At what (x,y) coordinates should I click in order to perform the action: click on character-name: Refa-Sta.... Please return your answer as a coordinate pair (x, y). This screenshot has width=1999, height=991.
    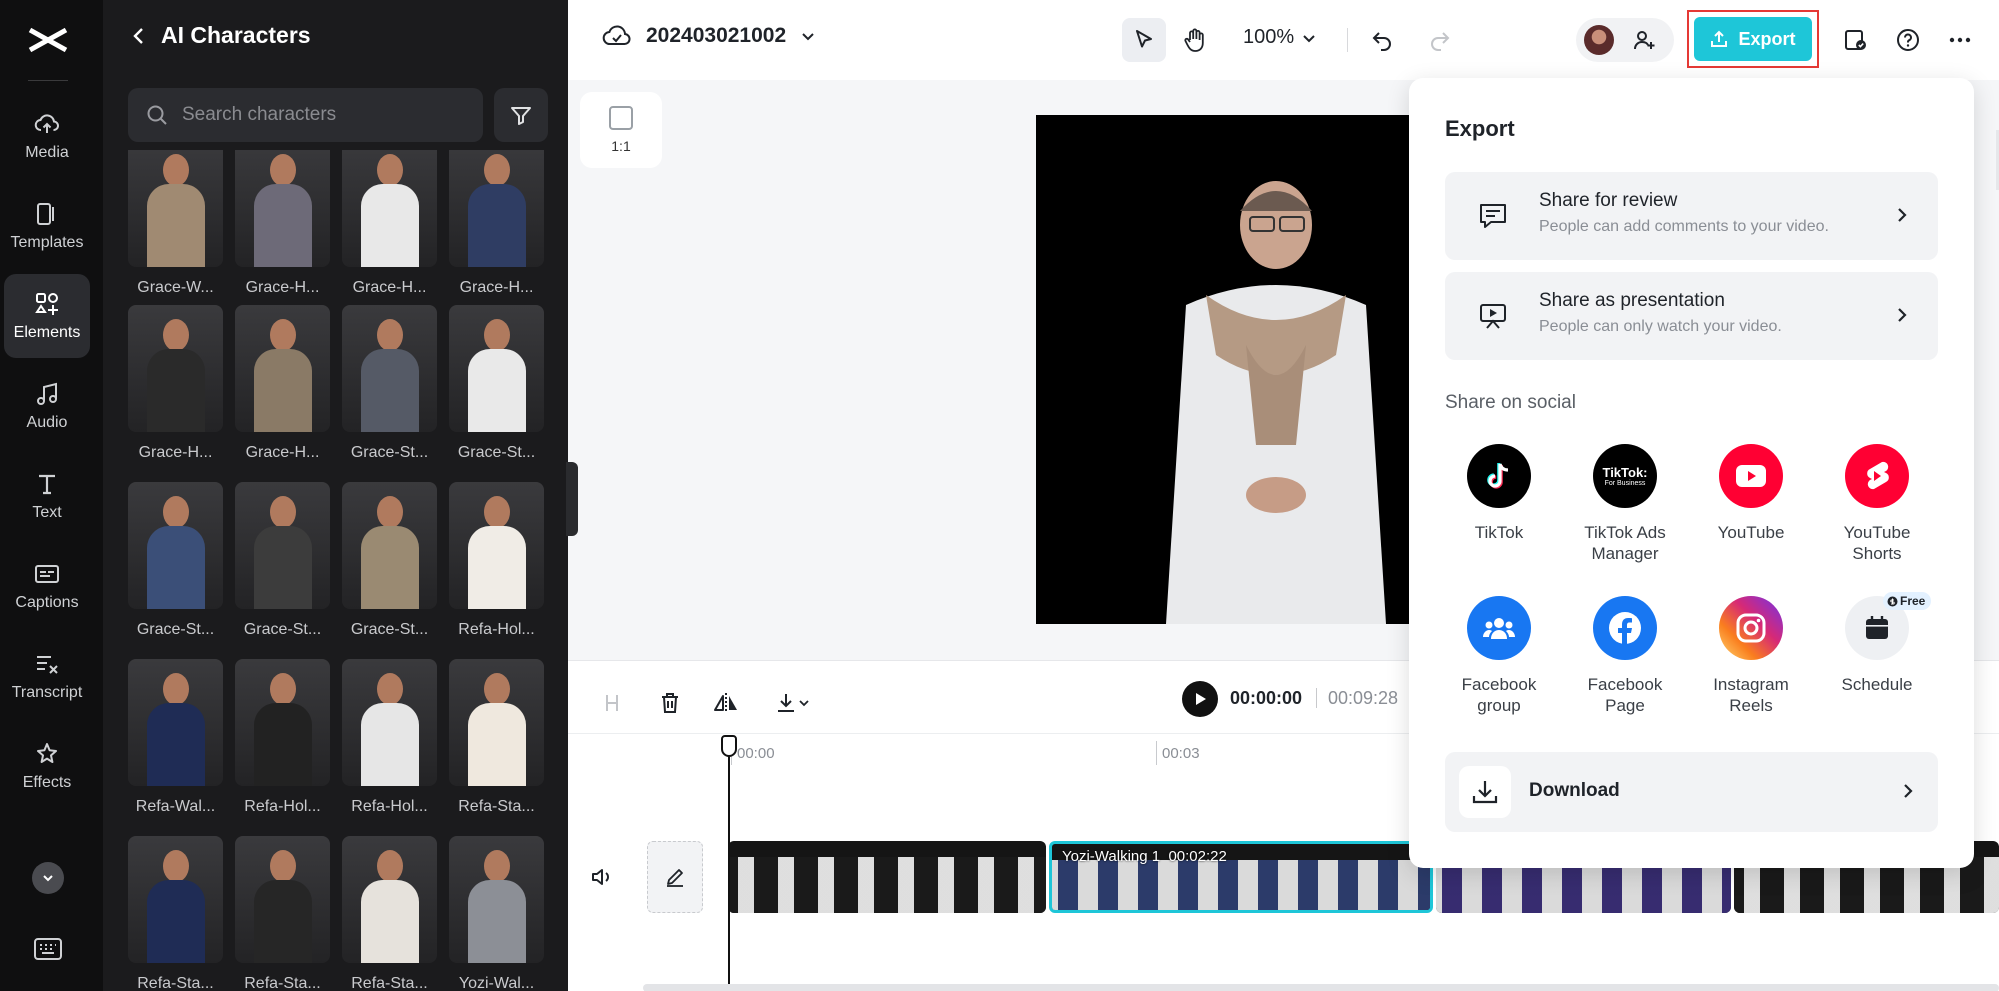
    Looking at the image, I should click on (175, 983).